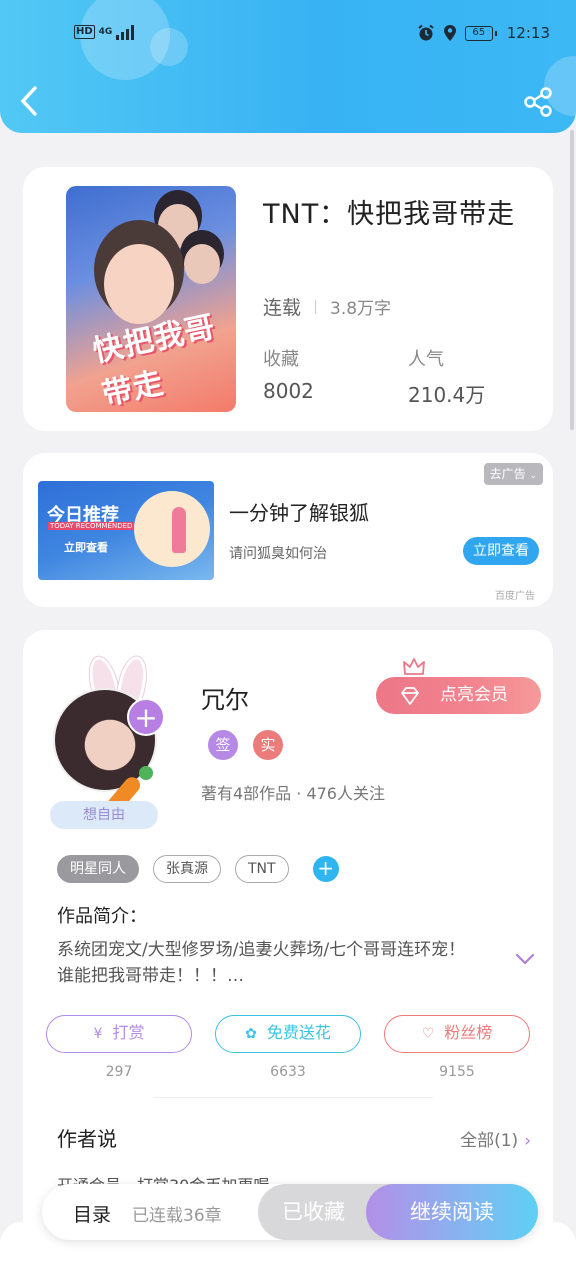  Describe the element at coordinates (501, 551) in the screenshot. I see `ad-view-button: 立即查看` at that location.